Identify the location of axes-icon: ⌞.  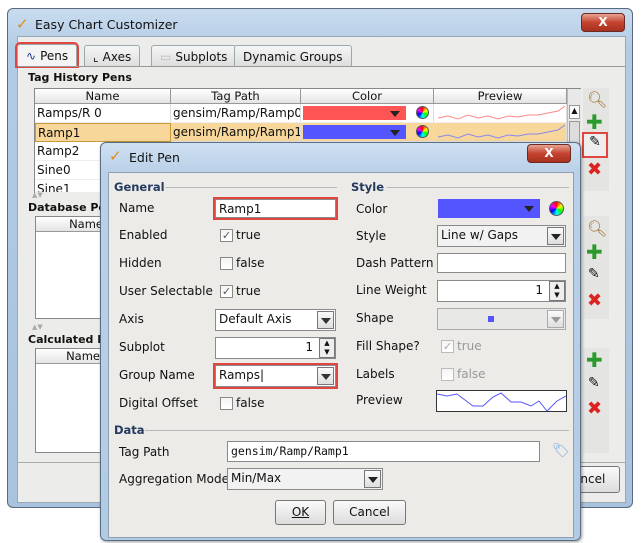
(96, 56).